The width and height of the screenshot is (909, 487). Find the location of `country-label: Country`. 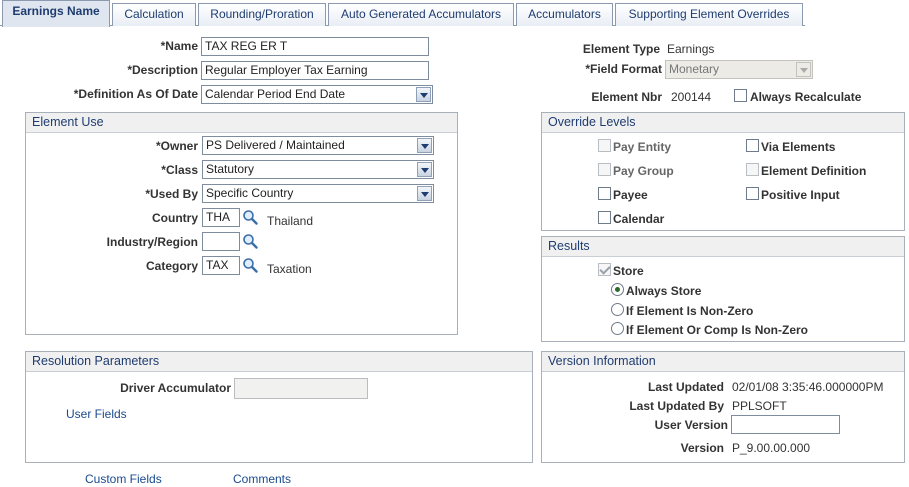

country-label: Country is located at coordinates (175, 218).